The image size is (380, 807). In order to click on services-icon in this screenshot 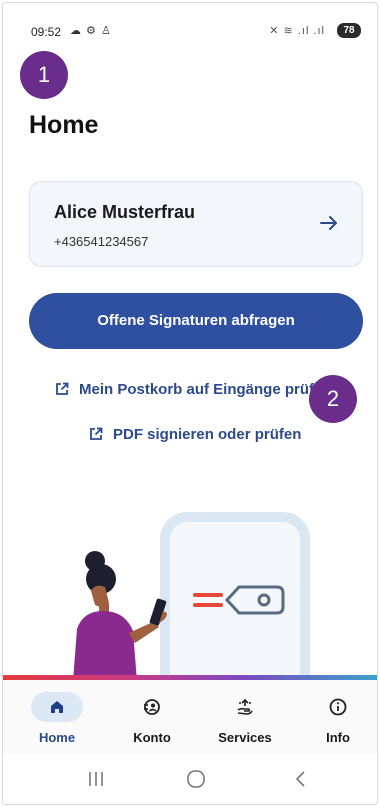, I will do `click(245, 706)`.